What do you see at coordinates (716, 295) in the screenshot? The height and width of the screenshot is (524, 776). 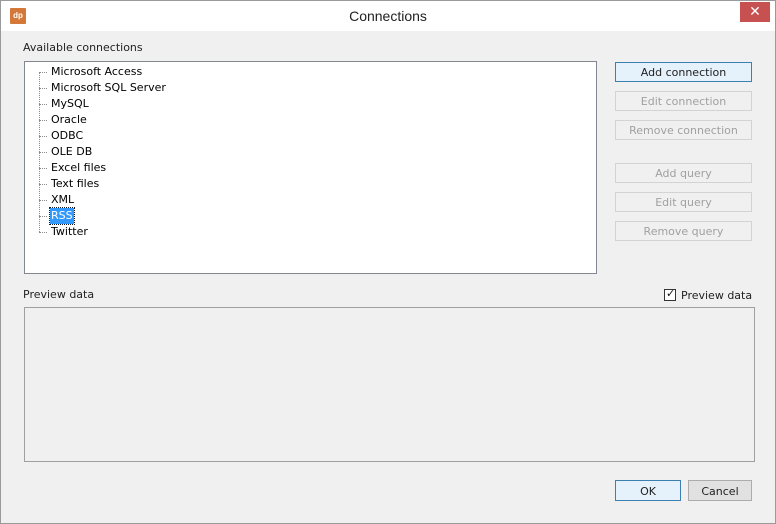 I see `preview-data-checkbox-label: Preview data` at bounding box center [716, 295].